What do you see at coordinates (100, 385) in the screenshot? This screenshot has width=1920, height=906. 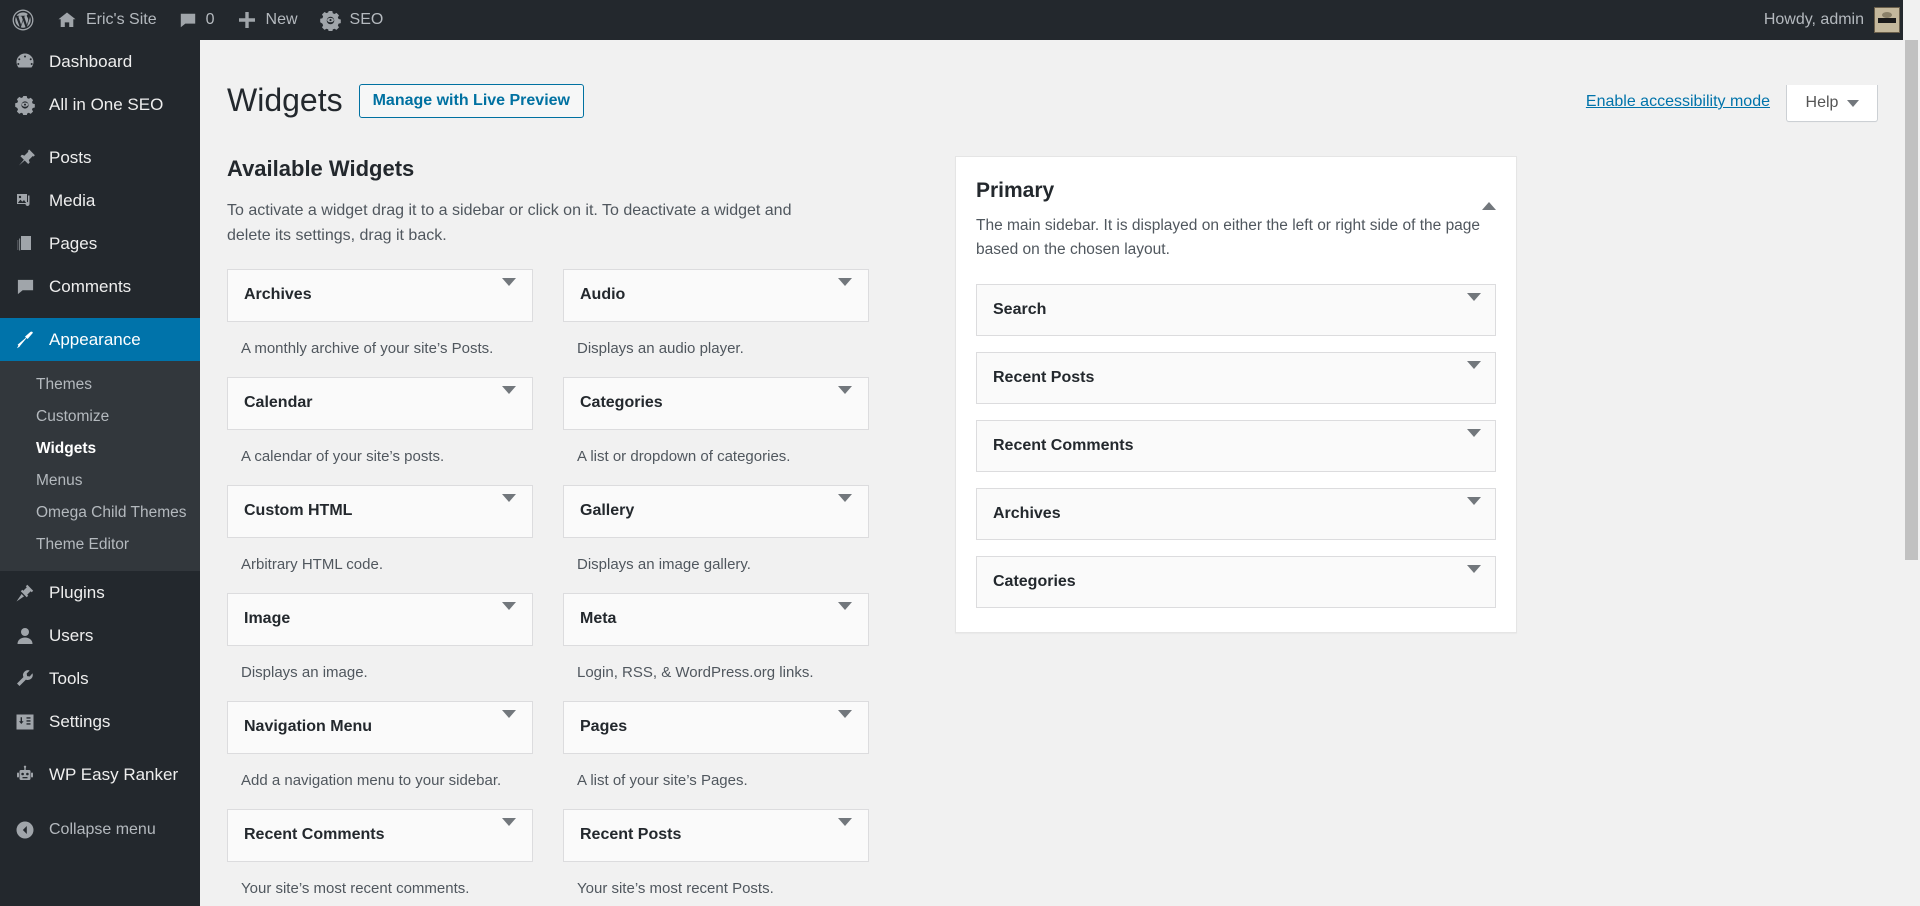 I see `submenu-item-themes: Themes` at bounding box center [100, 385].